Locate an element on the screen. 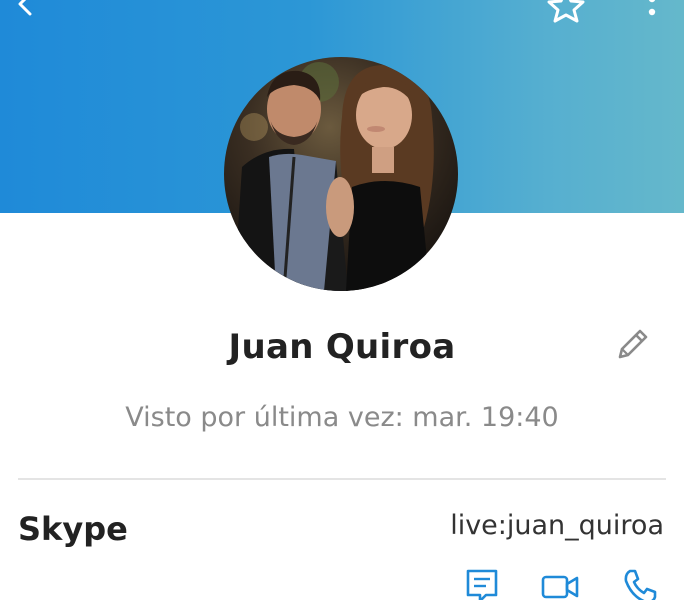  video-call-icon is located at coordinates (560, 587).